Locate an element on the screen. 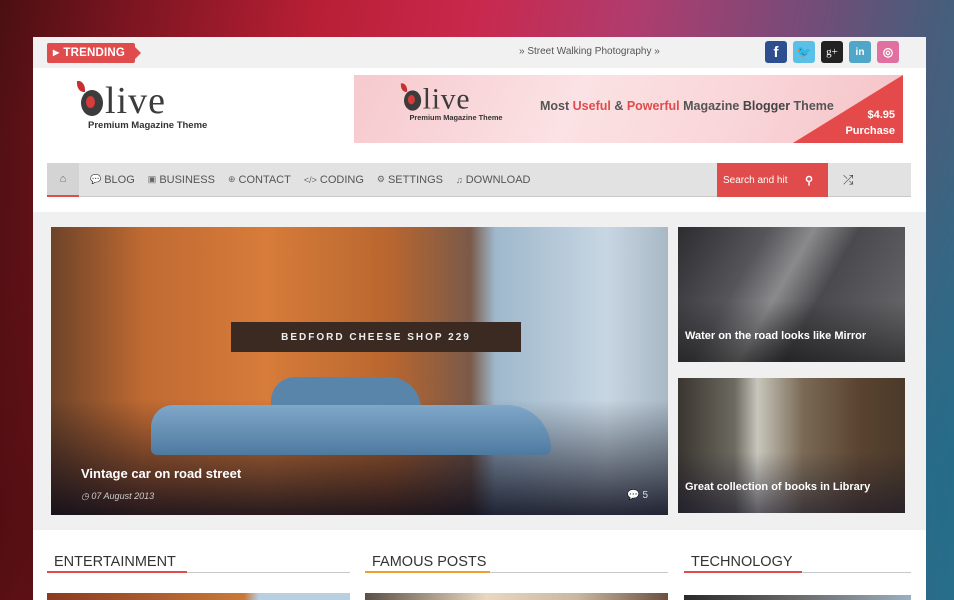 The image size is (954, 600). twitter-icon: 🐦 is located at coordinates (804, 52).